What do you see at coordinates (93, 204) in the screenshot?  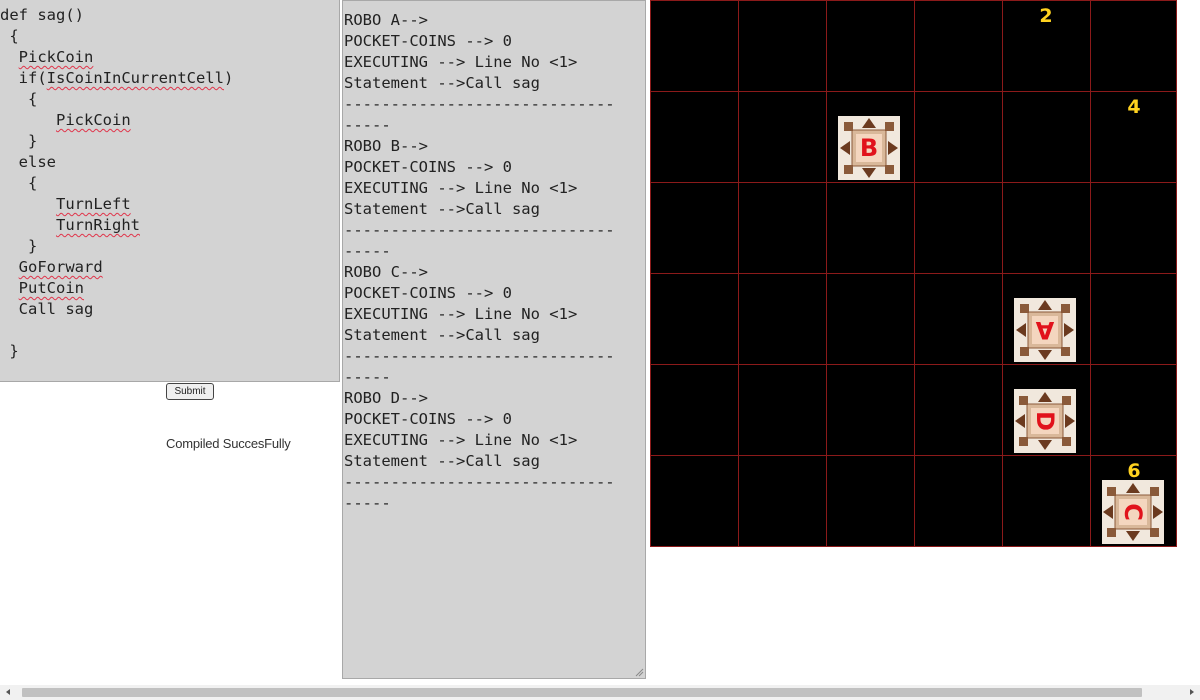 I see `code-token-flagged: TurnLeft` at bounding box center [93, 204].